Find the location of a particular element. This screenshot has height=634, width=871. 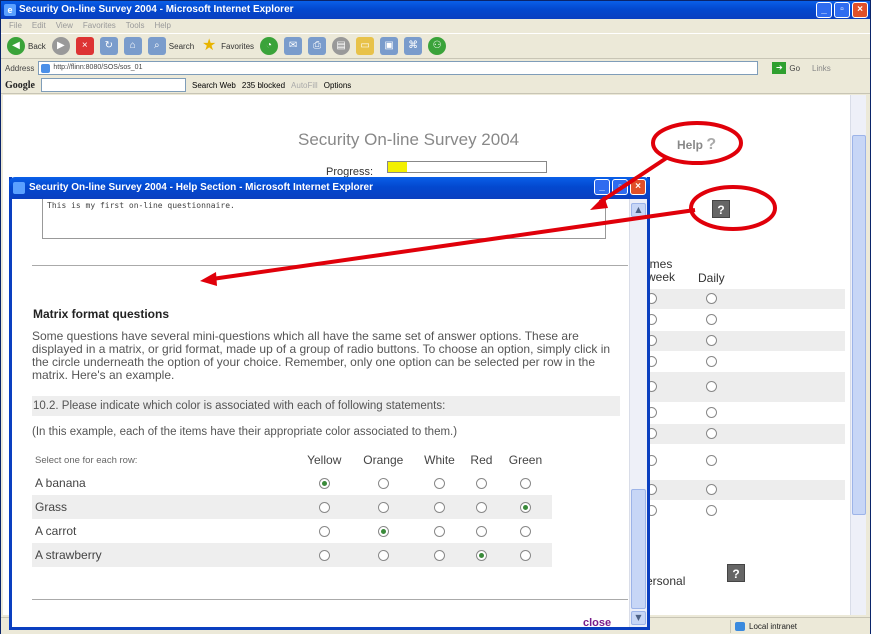

links-label: Links is located at coordinates (821, 68).